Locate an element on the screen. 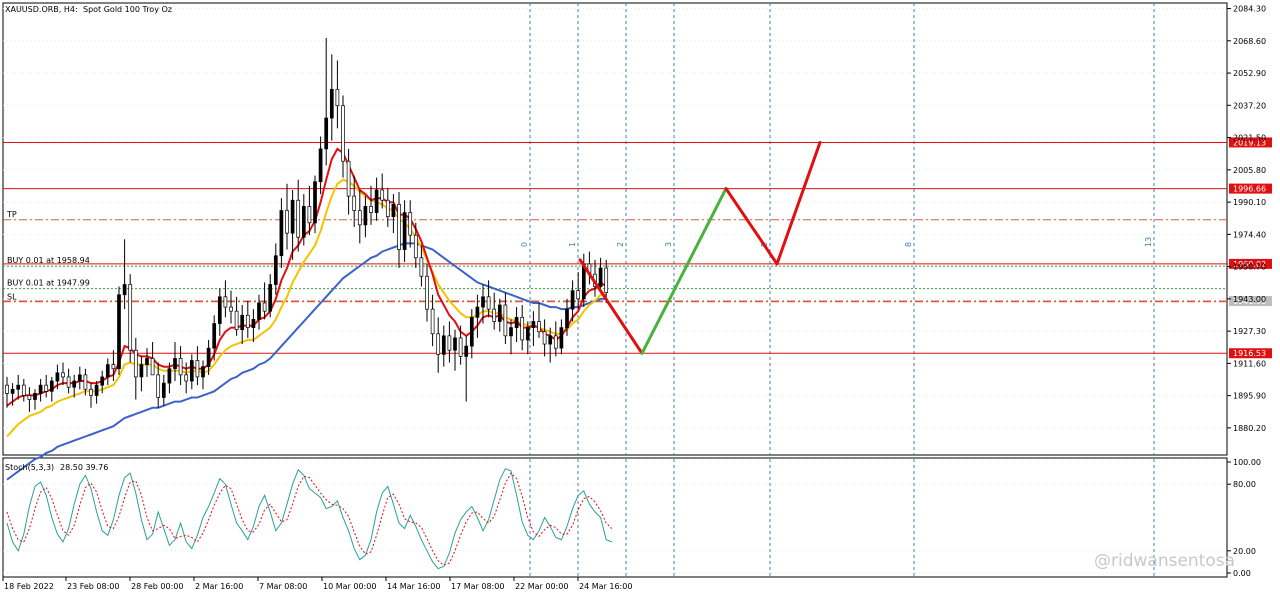  time-tick-label: 18 Feb 2022 is located at coordinates (29, 586).